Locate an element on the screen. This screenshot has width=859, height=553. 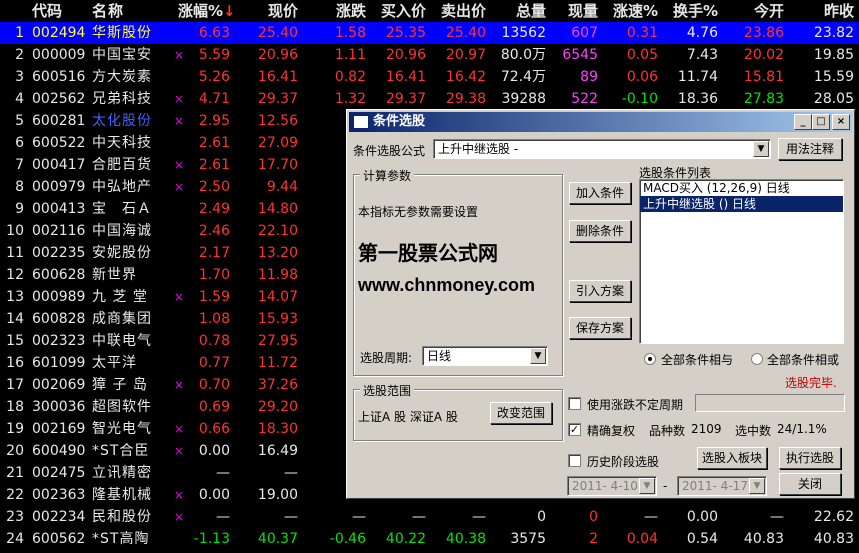
cell-code: 000009 is located at coordinates (59, 55).